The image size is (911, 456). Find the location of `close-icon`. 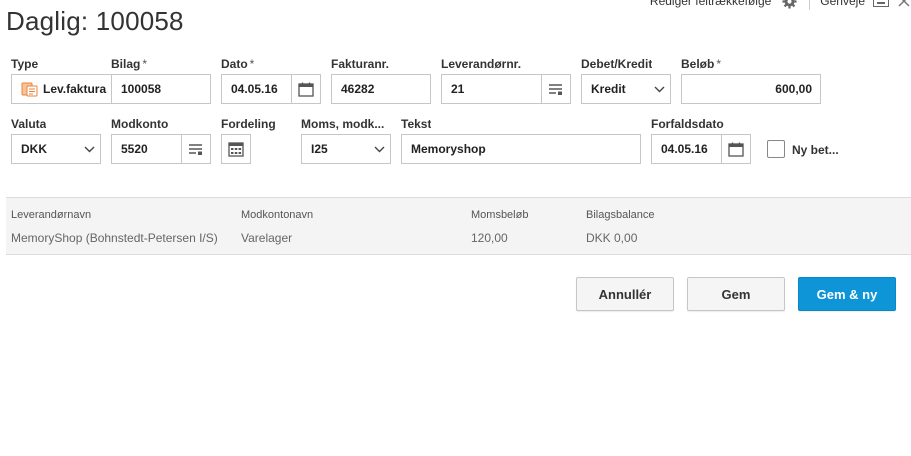

close-icon is located at coordinates (904, 4).